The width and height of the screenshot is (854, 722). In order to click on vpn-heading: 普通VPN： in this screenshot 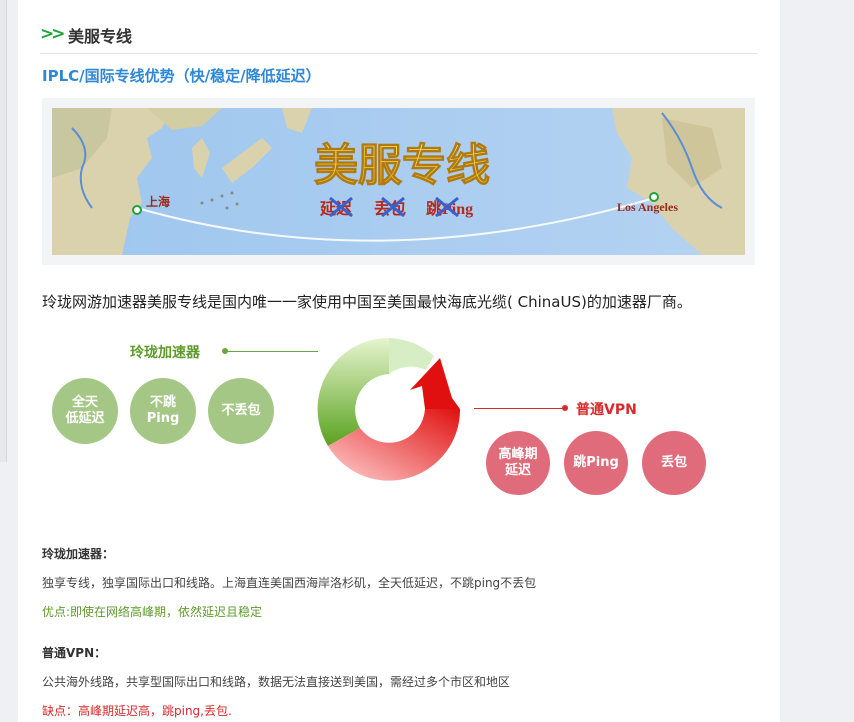, I will do `click(74, 653)`.